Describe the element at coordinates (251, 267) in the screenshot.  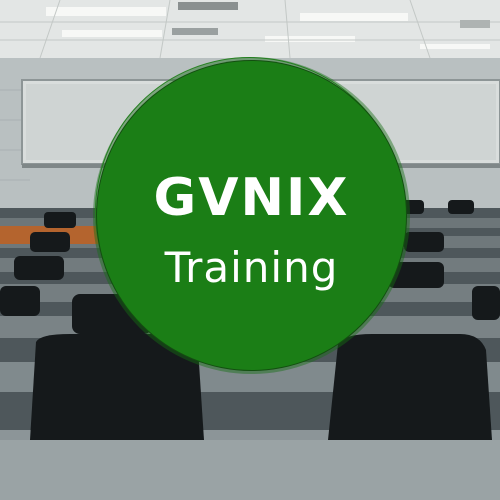
I see `logo-subtitle: Training` at that location.